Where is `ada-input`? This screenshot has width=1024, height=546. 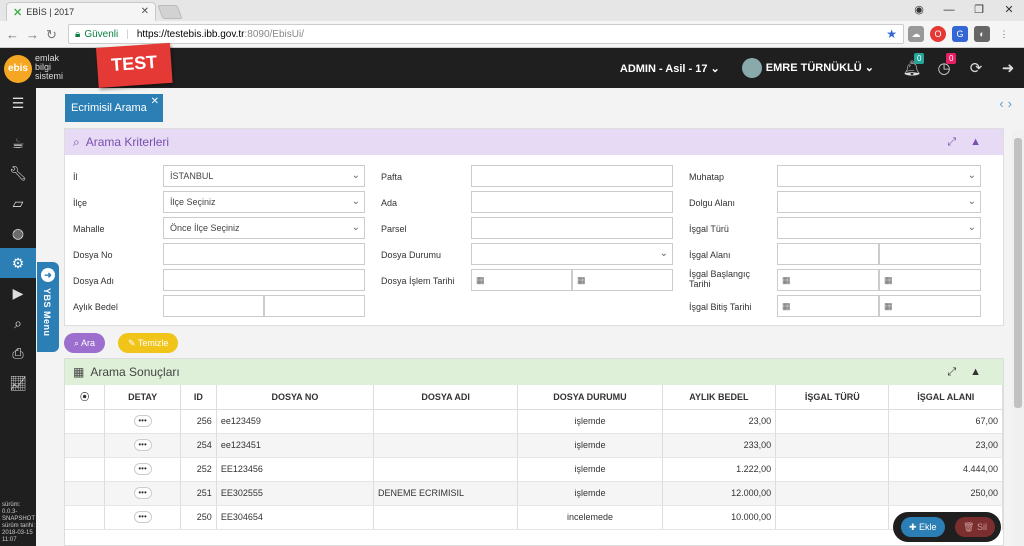
ada-input is located at coordinates (572, 202).